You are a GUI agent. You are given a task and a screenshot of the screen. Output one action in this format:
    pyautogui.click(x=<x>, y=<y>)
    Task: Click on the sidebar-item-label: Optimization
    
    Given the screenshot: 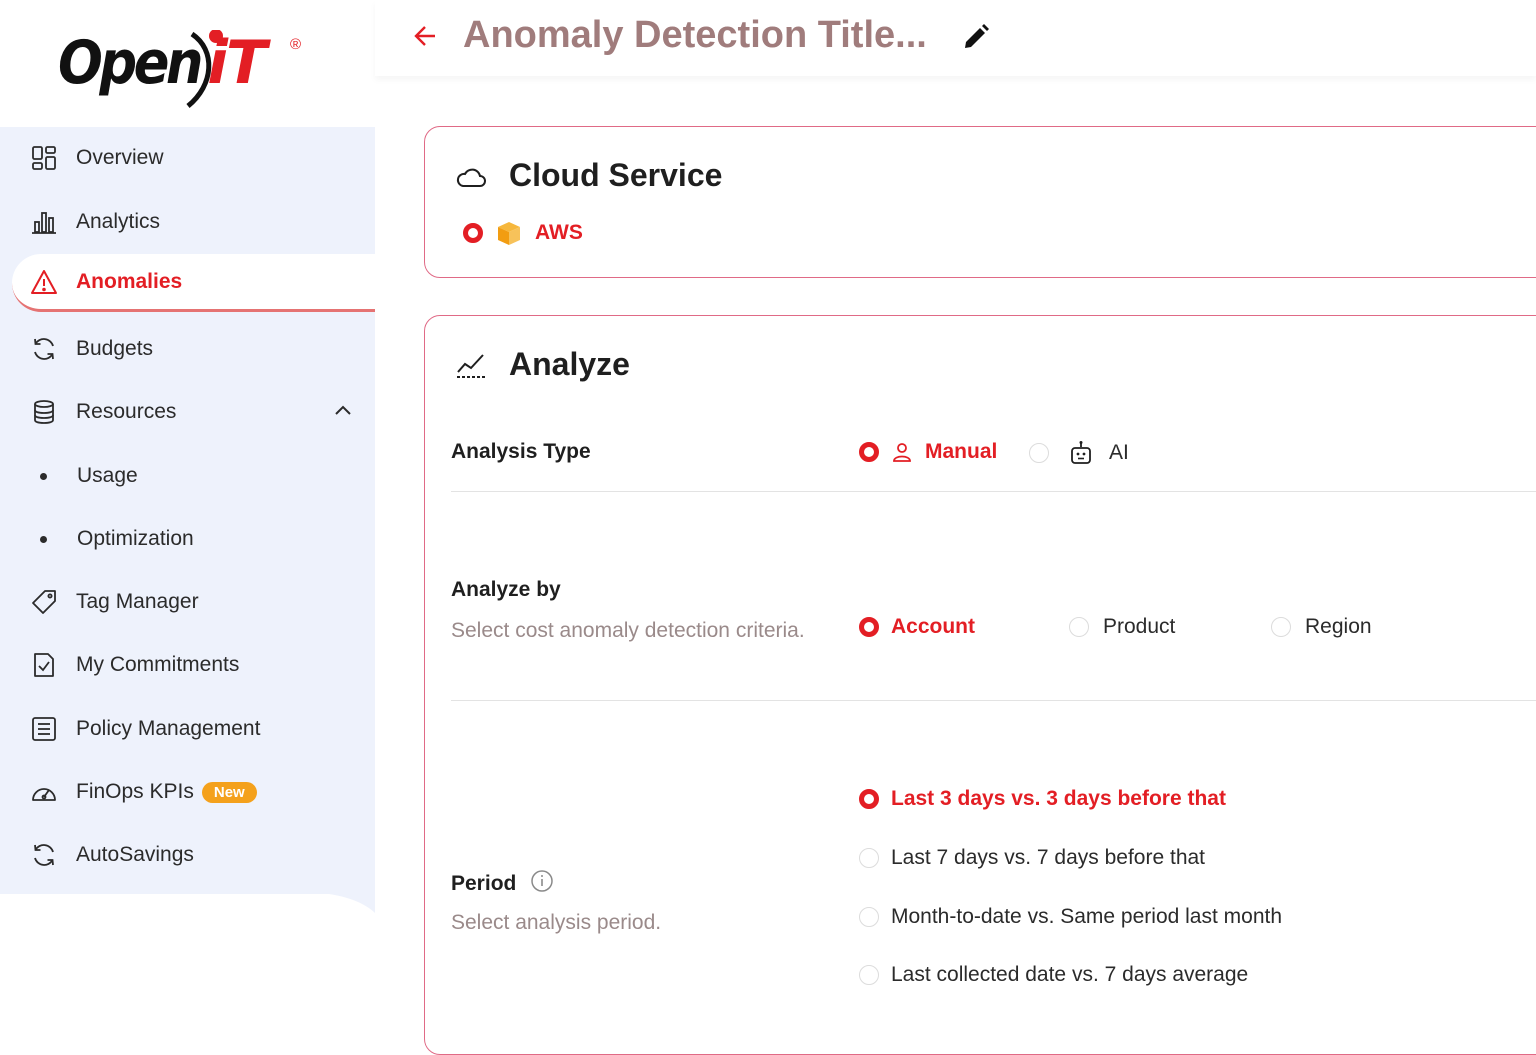 What is the action you would take?
    pyautogui.click(x=135, y=538)
    